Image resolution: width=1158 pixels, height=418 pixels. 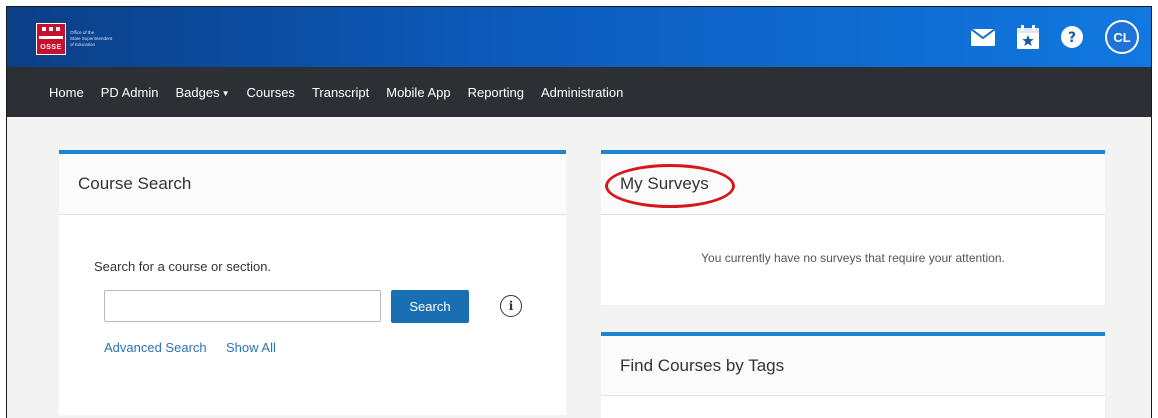 I want to click on mail-icon, so click(x=983, y=37).